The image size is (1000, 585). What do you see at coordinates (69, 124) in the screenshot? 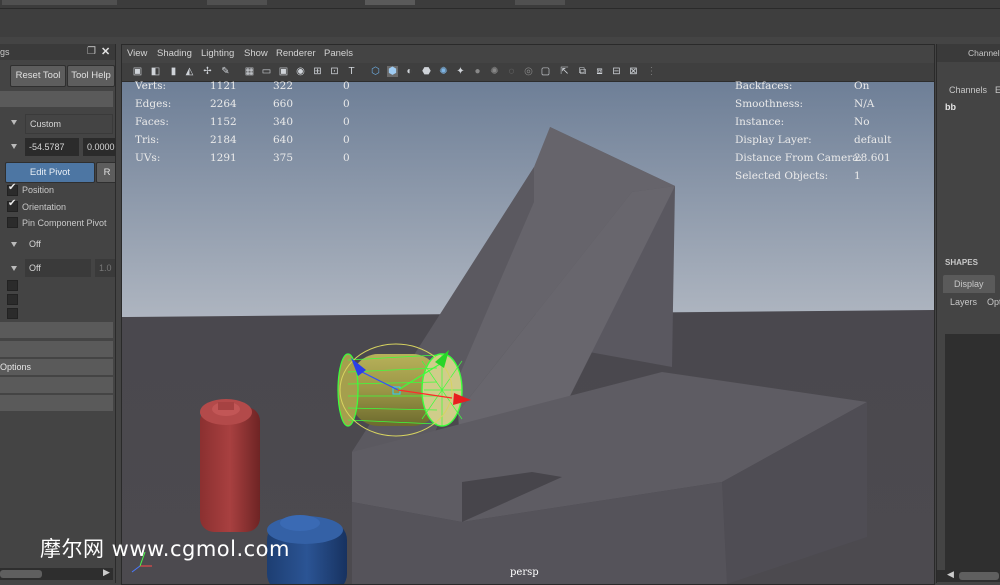
I see `axis-orientation-dropdown: Custom` at bounding box center [69, 124].